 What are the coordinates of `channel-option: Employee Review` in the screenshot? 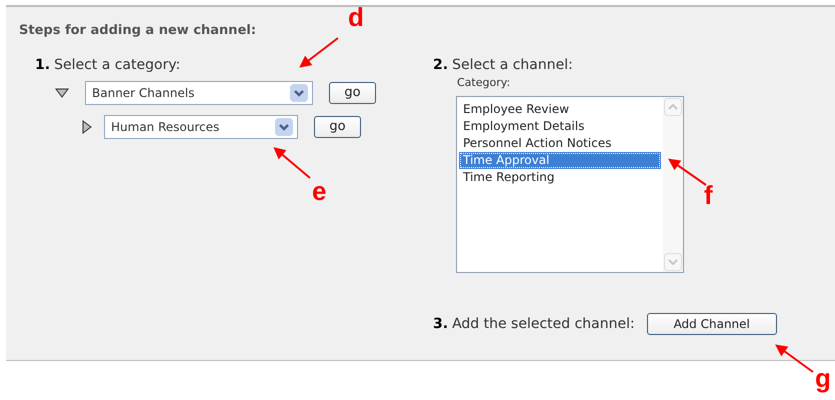 It's located at (560, 109).